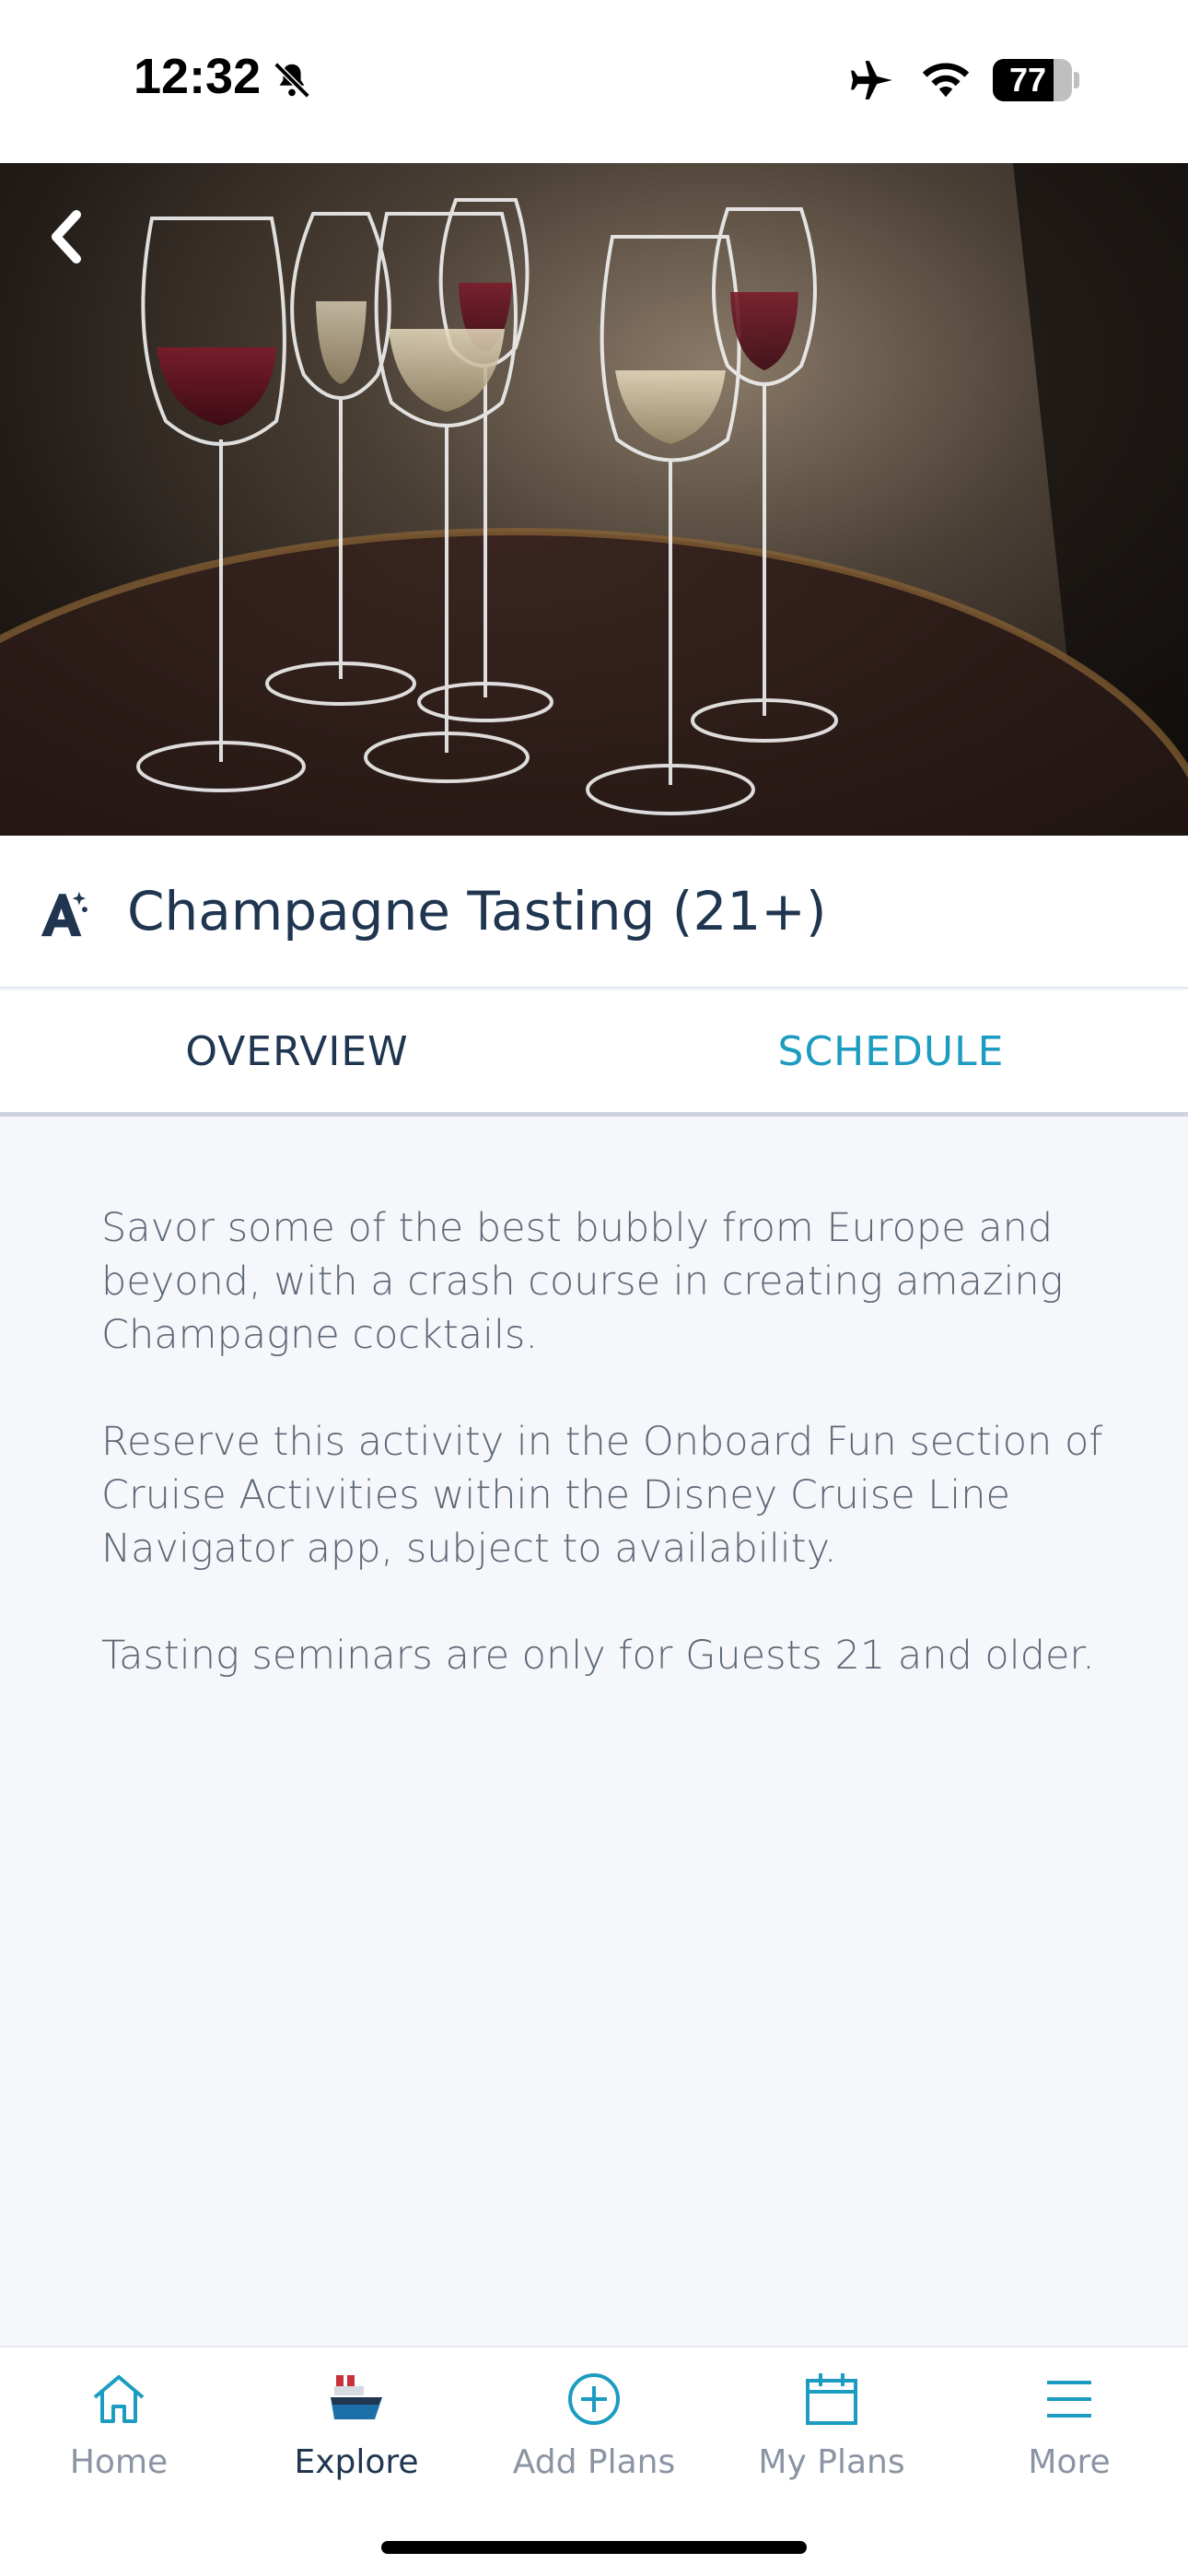 The width and height of the screenshot is (1188, 2576). What do you see at coordinates (119, 2462) in the screenshot?
I see `nav-label-home: Home` at bounding box center [119, 2462].